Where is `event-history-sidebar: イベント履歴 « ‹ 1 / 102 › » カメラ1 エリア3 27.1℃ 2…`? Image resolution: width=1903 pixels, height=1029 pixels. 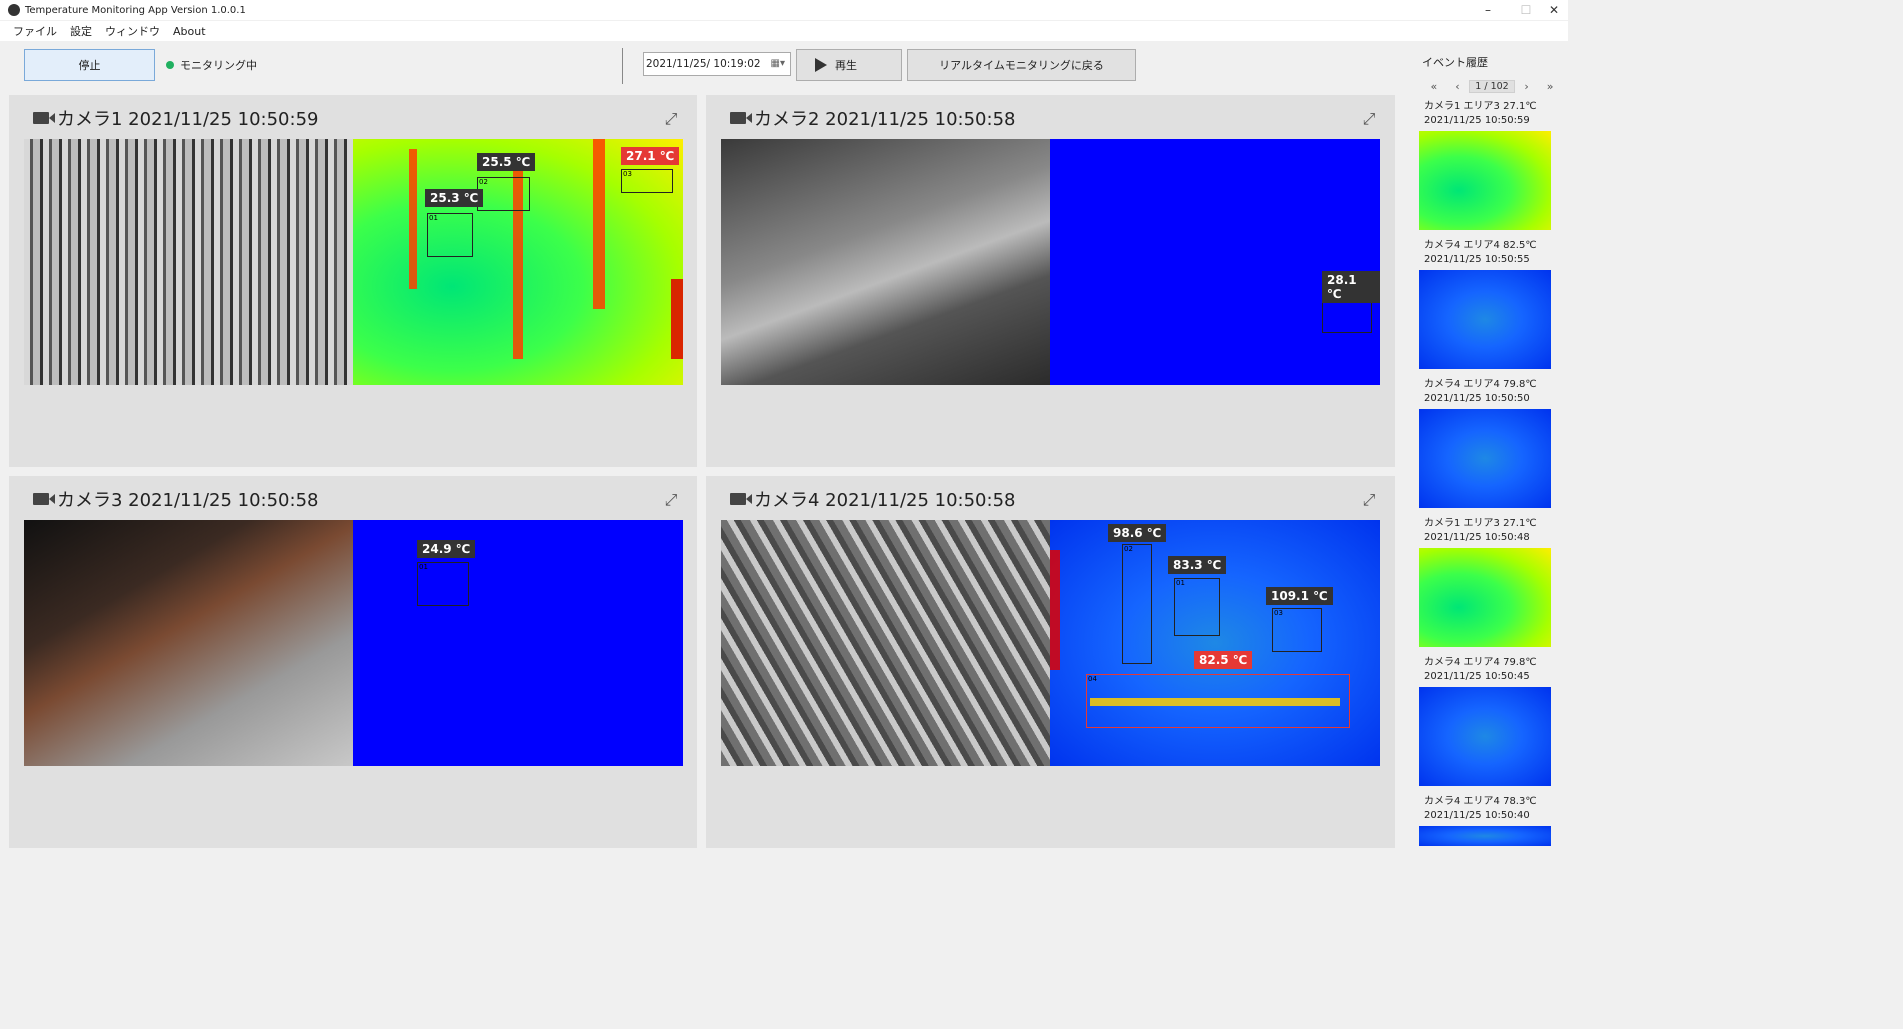
event-history-sidebar: イベント履歴 « ‹ 1 / 102 › » カメラ1 エリア3 27.1℃ 2… is located at coordinates (1486, 445).